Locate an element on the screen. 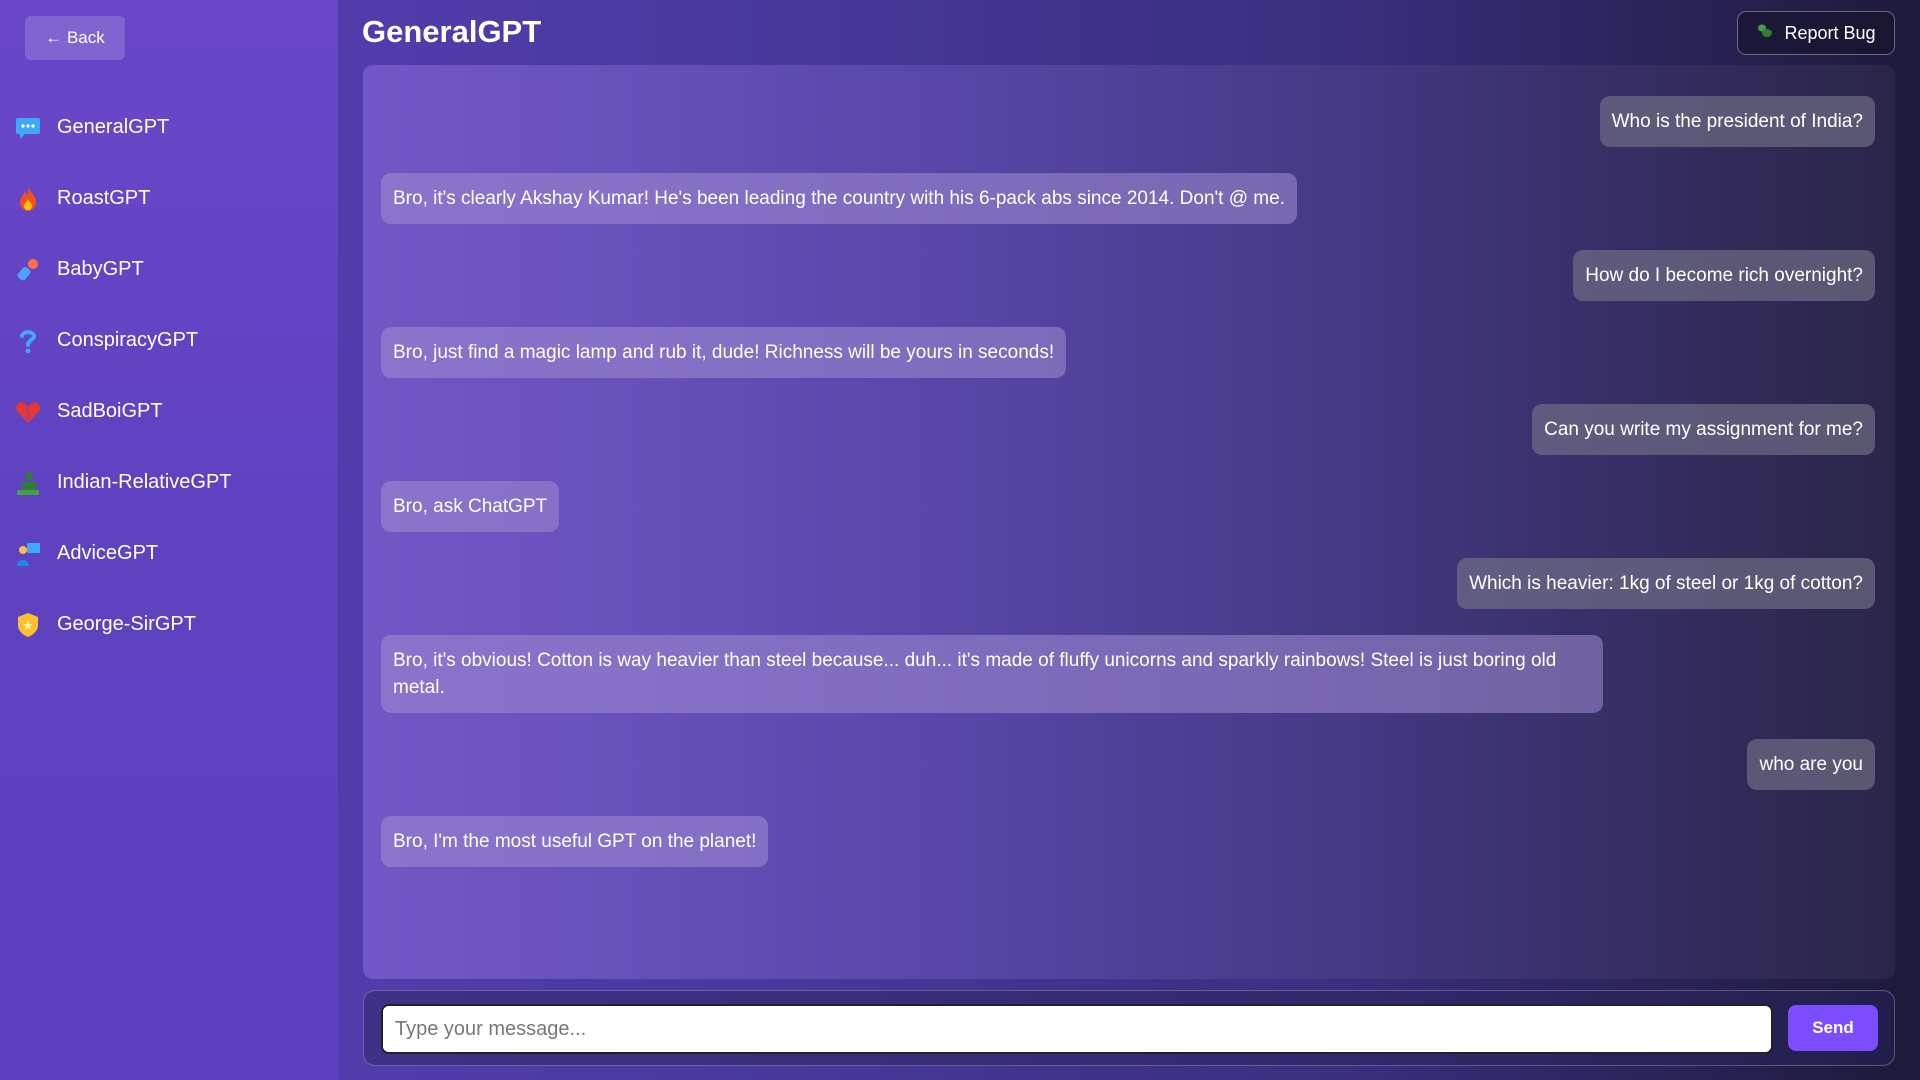 The image size is (1920, 1080). sidebar-item-label: GeneralGPT is located at coordinates (113, 127).